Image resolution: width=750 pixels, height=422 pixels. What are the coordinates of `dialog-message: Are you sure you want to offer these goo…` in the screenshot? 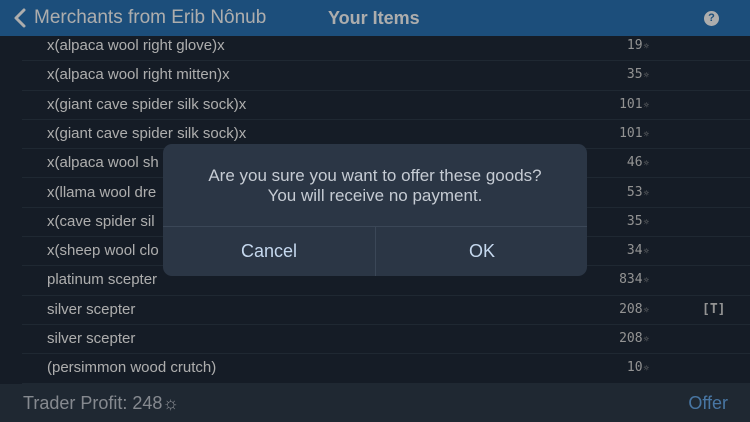 It's located at (375, 186).